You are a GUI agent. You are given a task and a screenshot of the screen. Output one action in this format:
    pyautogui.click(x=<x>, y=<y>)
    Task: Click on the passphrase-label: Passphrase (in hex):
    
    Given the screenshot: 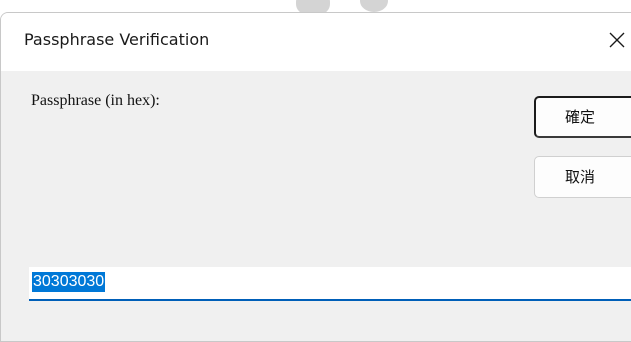 What is the action you would take?
    pyautogui.click(x=95, y=100)
    